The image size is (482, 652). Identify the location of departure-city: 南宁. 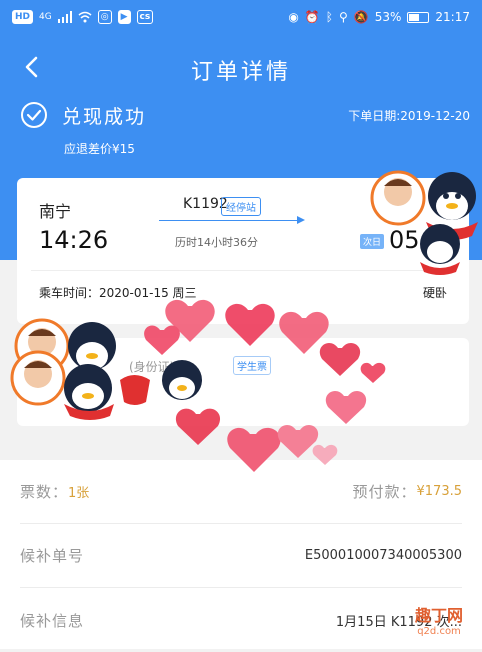
(55, 211).